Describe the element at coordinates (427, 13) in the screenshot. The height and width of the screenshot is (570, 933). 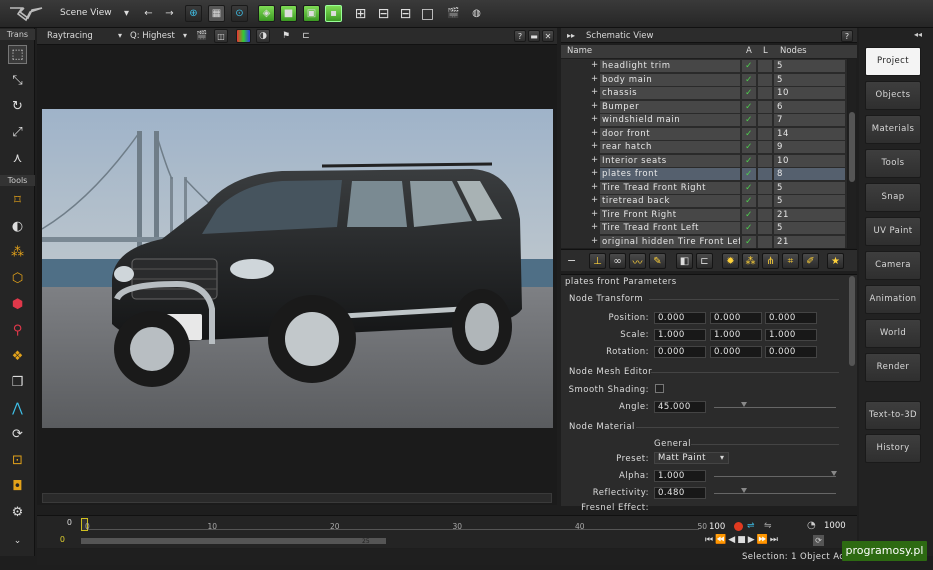
I see `layout-single-icon: □` at that location.